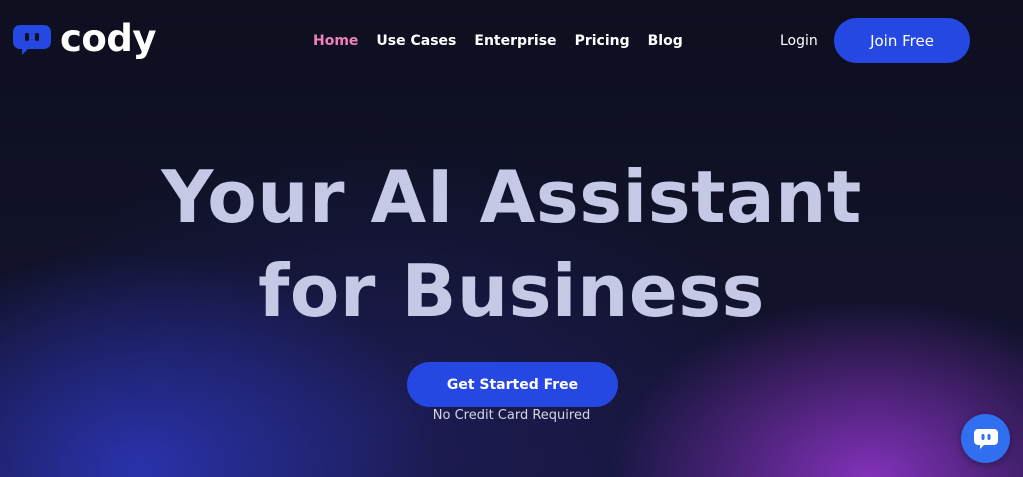 This screenshot has height=477, width=1023. I want to click on nav-item-pricing: Pricing, so click(602, 41).